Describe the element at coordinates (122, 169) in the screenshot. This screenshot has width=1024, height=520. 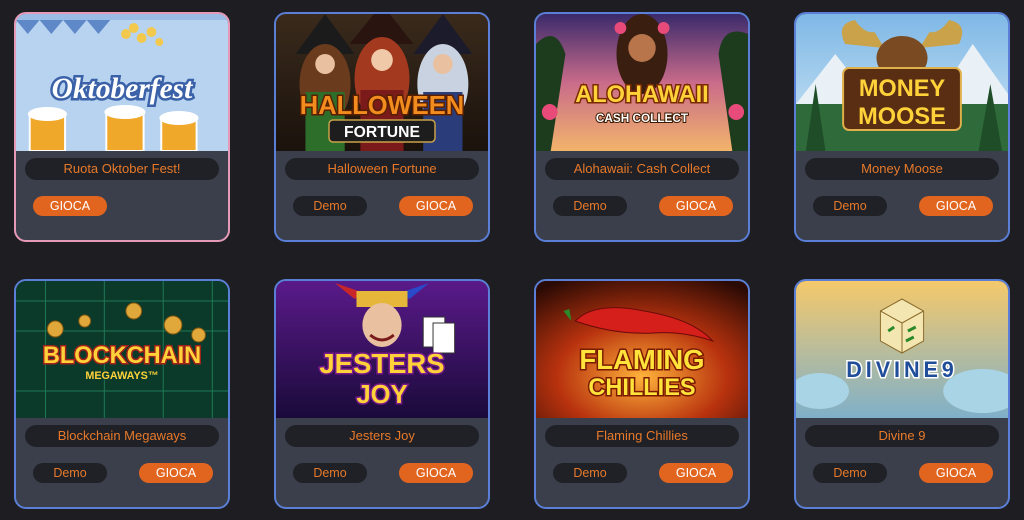
I see `game-title: Ruota Oktober Fest!` at that location.